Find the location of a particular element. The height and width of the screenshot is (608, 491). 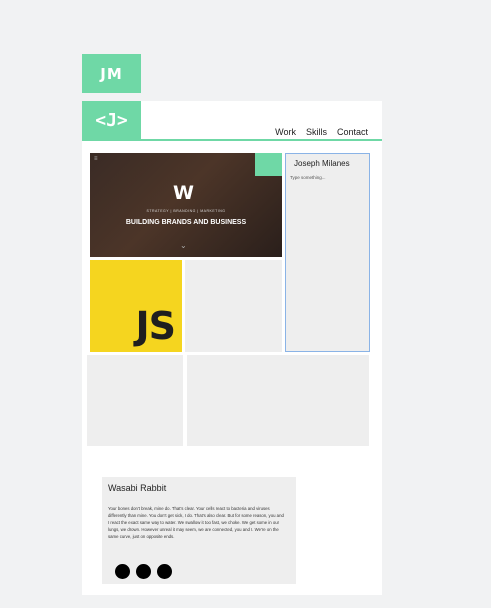

quote-title: Wasabi Rabbit is located at coordinates (137, 488).